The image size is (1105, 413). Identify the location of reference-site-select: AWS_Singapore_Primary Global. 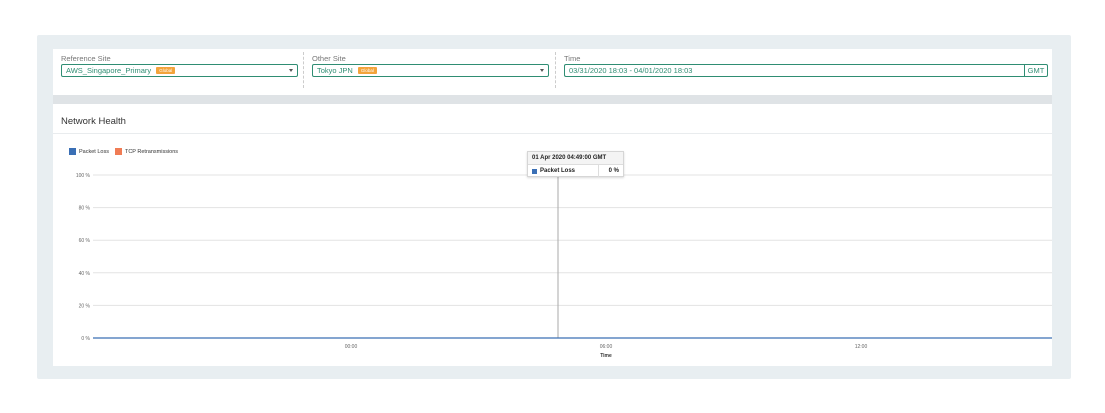
(179, 70).